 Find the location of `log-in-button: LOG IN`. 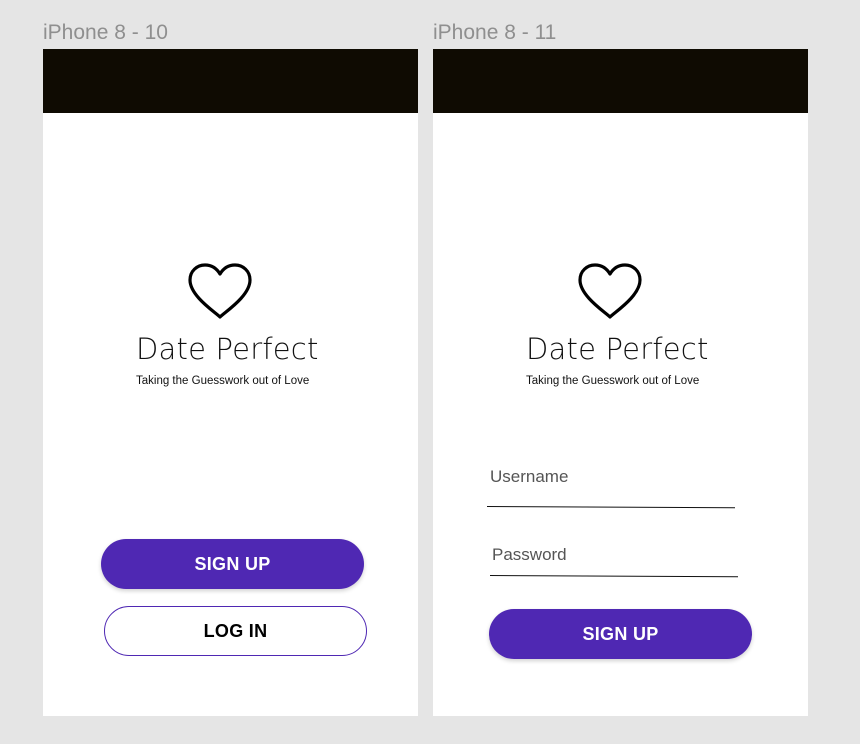

log-in-button: LOG IN is located at coordinates (235, 631).